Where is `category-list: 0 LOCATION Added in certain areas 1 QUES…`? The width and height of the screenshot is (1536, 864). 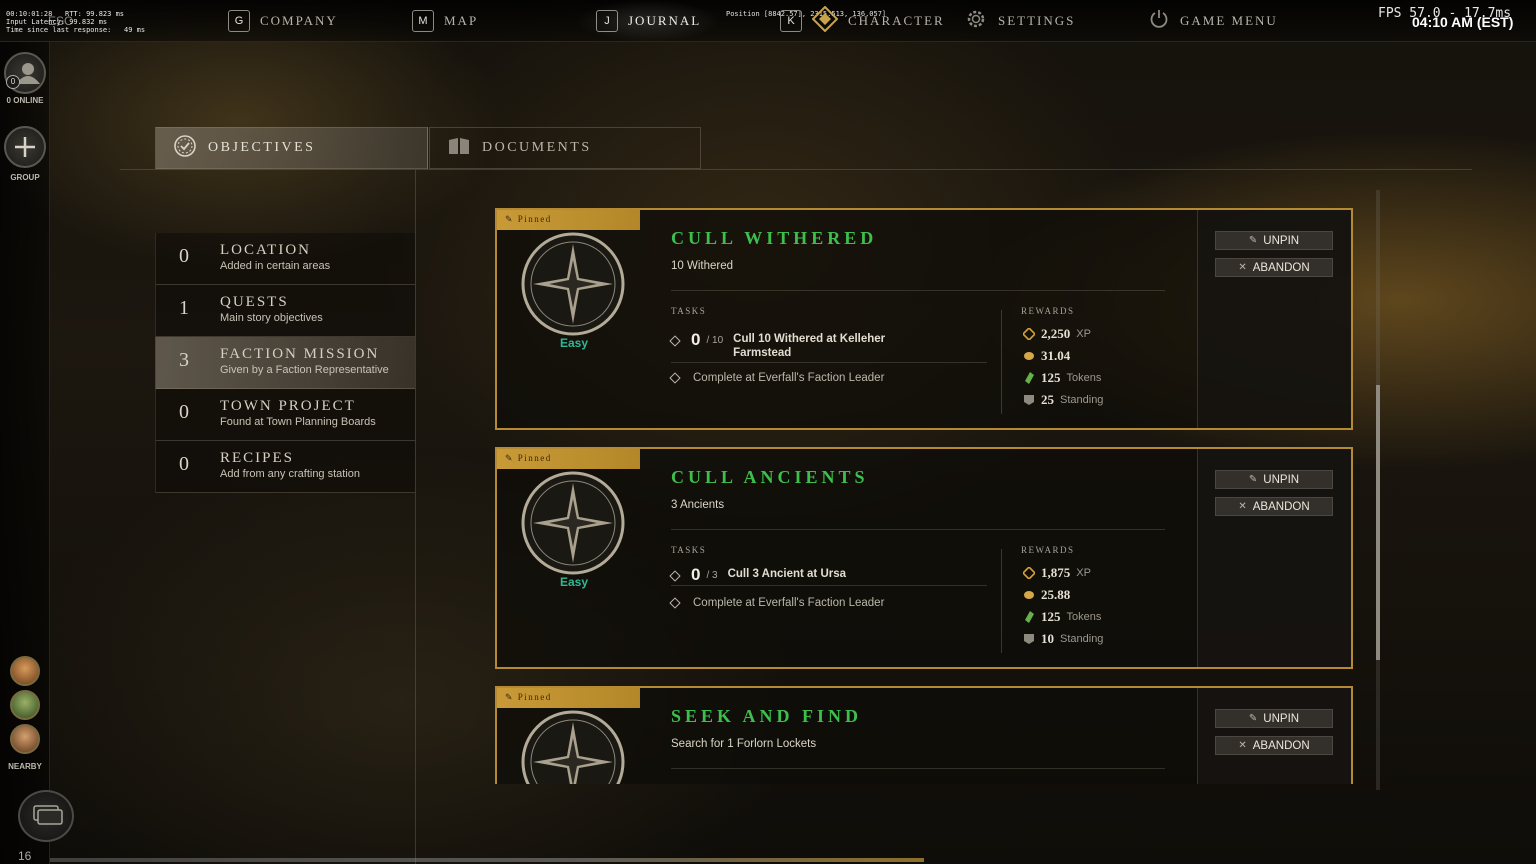
category-list: 0 LOCATION Added in certain areas 1 QUES… is located at coordinates (285, 363).